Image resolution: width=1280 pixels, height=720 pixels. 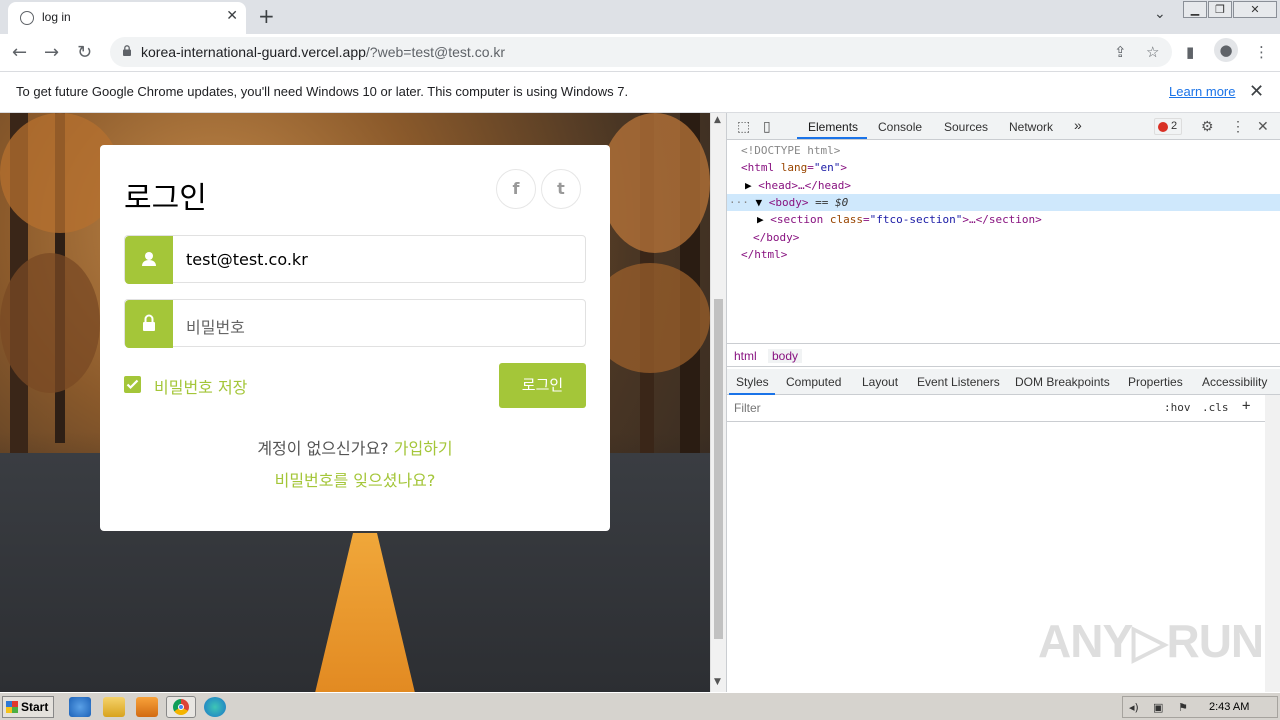 What do you see at coordinates (1263, 126) in the screenshot?
I see `devtools-close-icon: ✕` at bounding box center [1263, 126].